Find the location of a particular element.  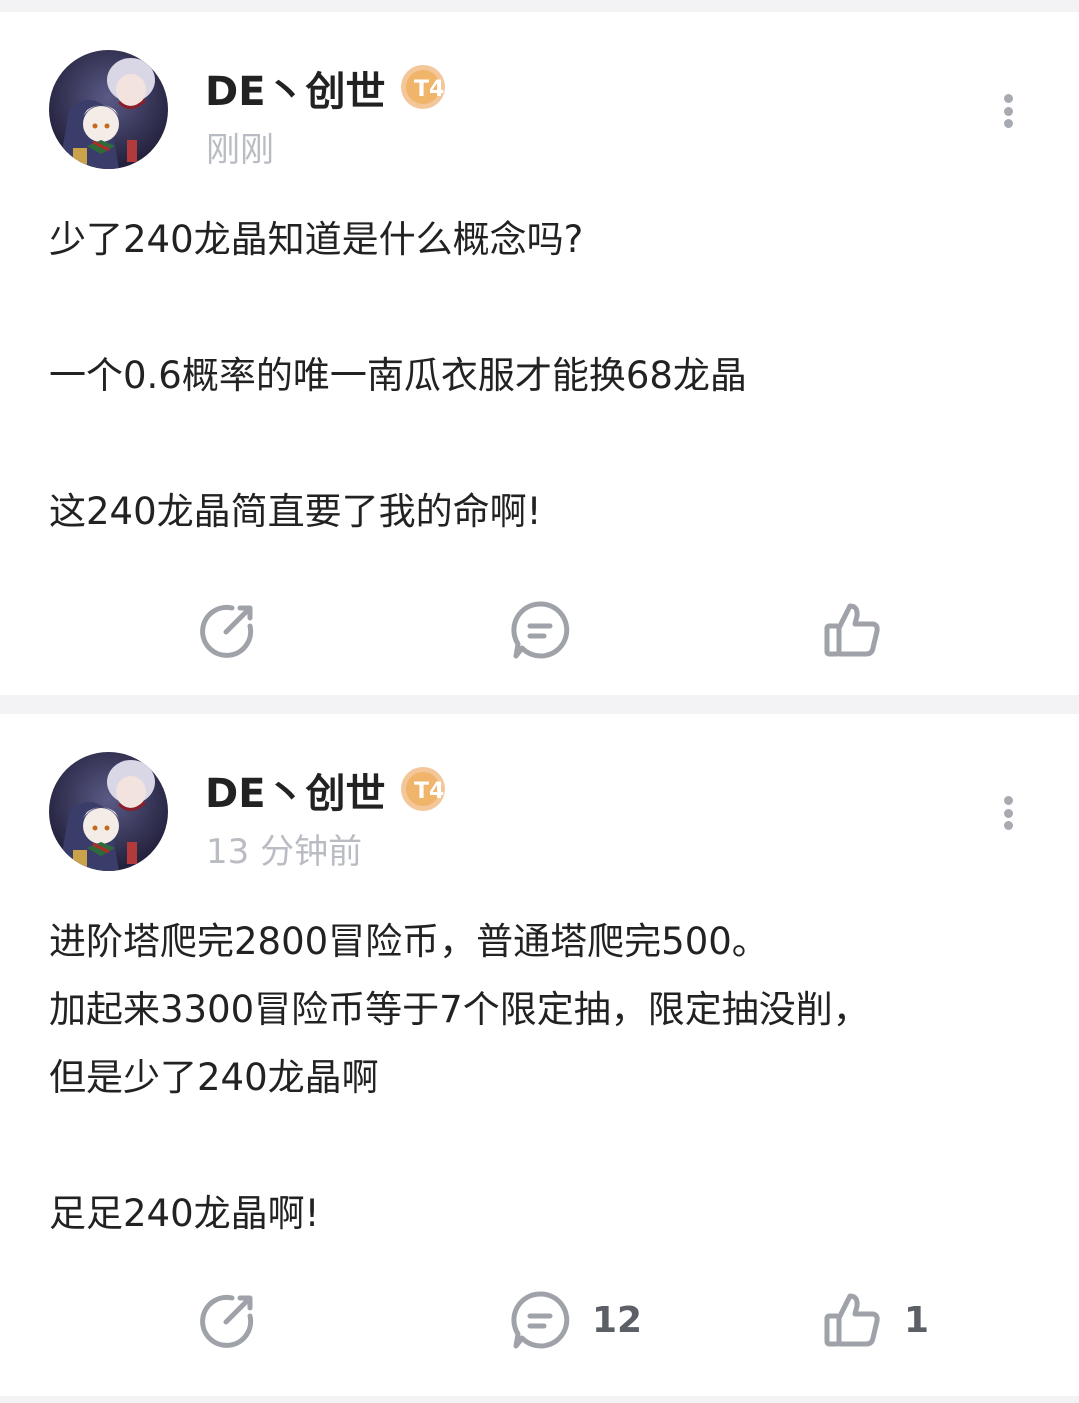

like-button: 1 is located at coordinates (874, 1320).